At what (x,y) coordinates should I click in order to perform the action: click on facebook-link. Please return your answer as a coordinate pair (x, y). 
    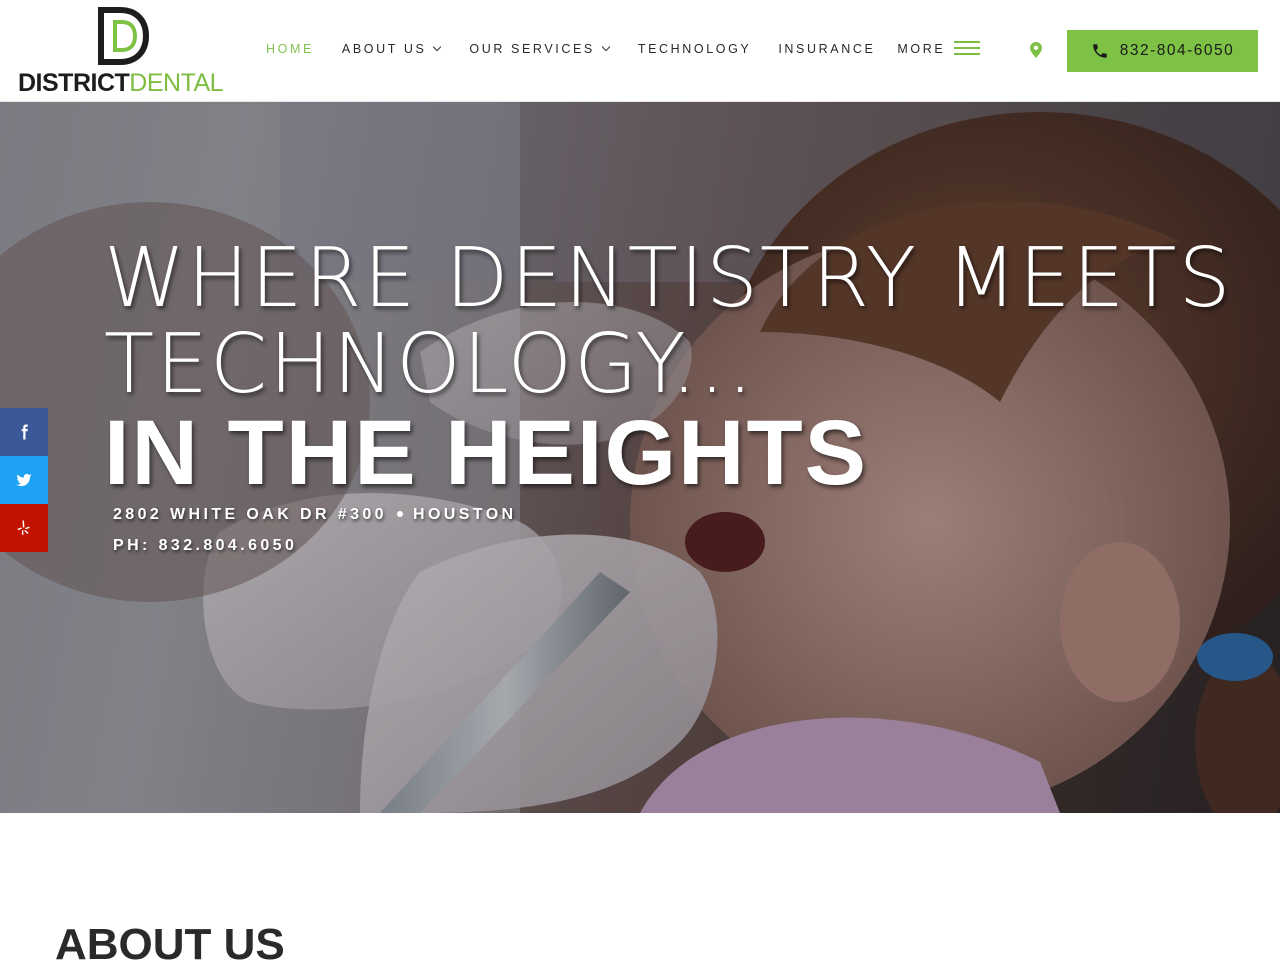
    Looking at the image, I should click on (24, 432).